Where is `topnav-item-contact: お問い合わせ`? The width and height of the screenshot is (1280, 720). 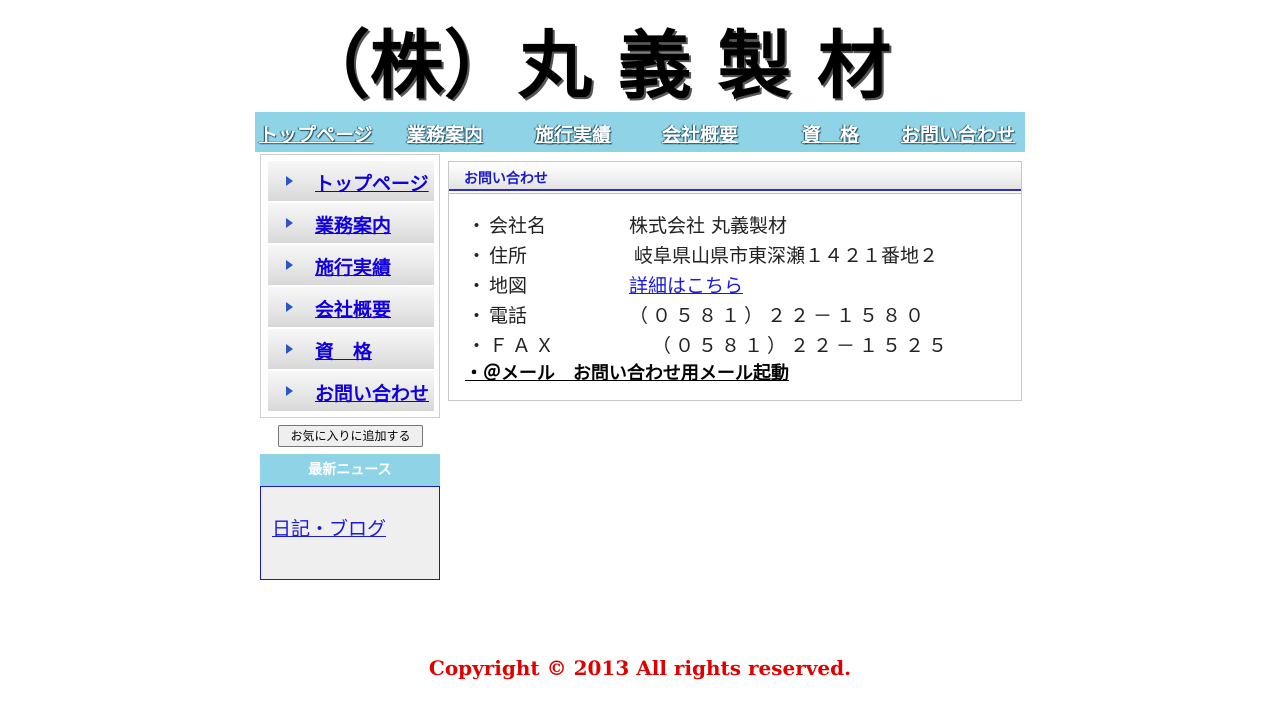 topnav-item-contact: お問い合わせ is located at coordinates (958, 133).